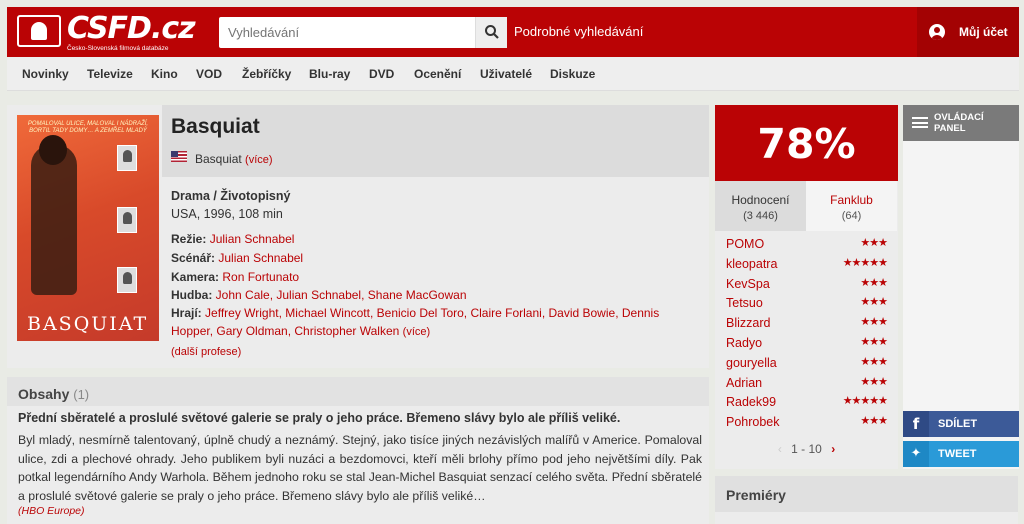  I want to click on advanced-search-link: Podrobné vyhledávání, so click(578, 31).